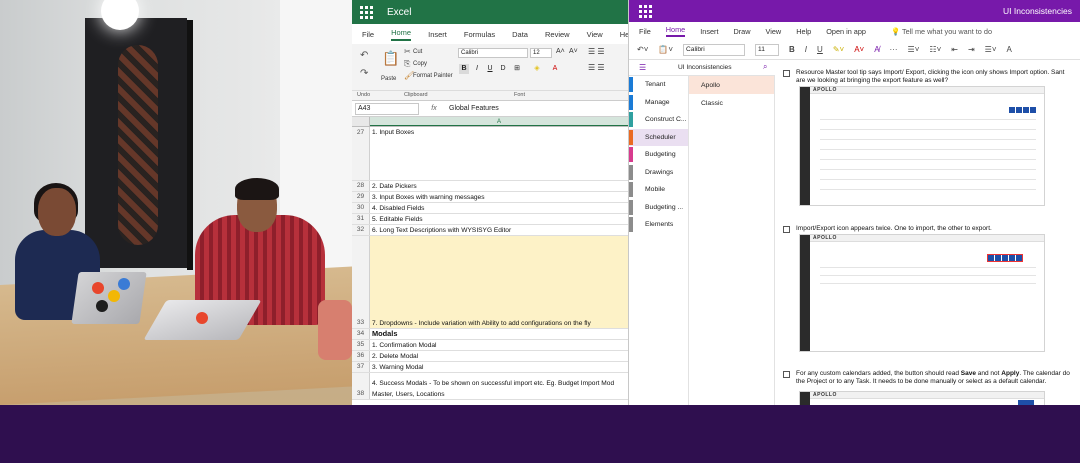  What do you see at coordinates (537, 69) in the screenshot?
I see `fill-color-icon: ◈` at bounding box center [537, 69].